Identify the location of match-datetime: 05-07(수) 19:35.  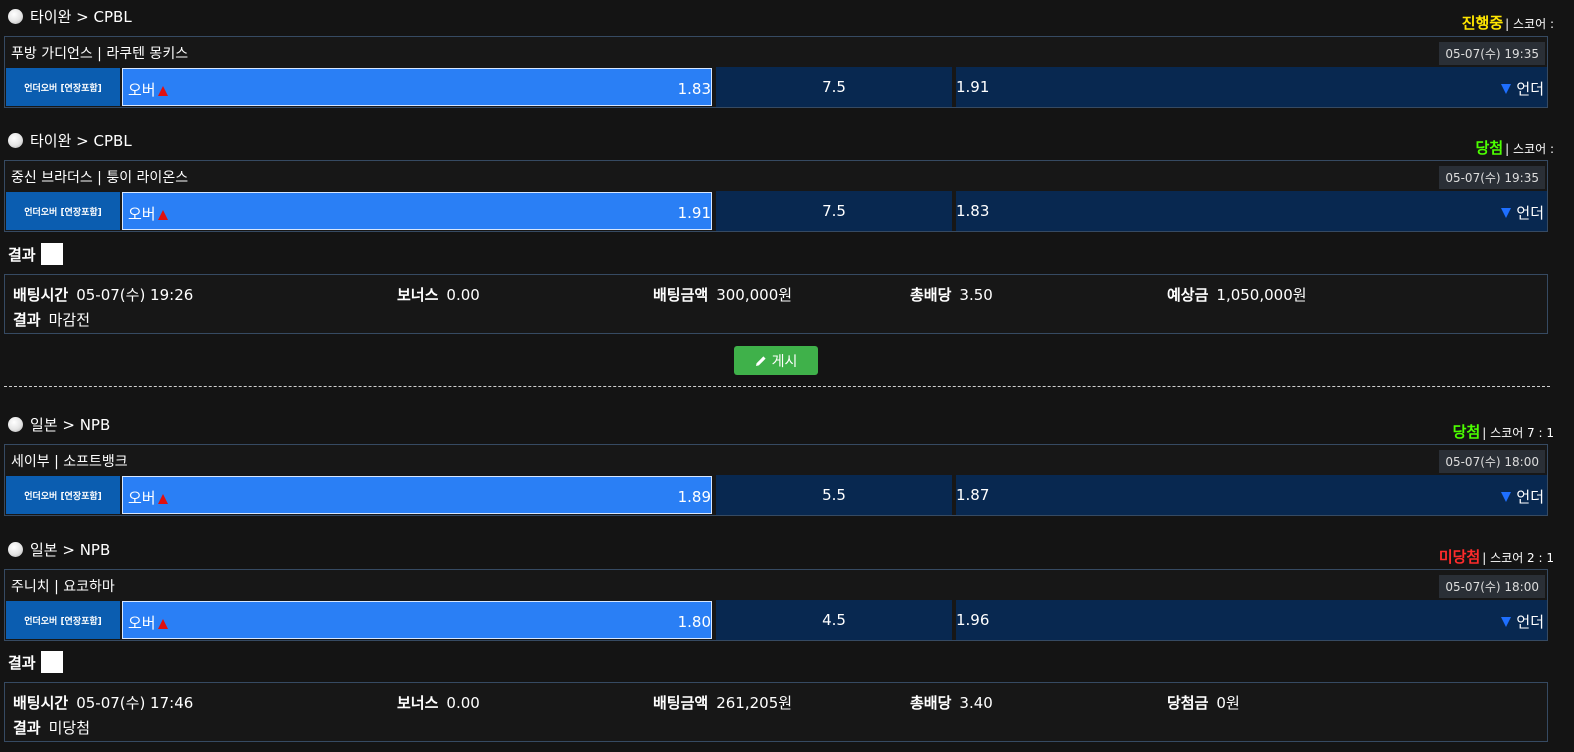
(1492, 53).